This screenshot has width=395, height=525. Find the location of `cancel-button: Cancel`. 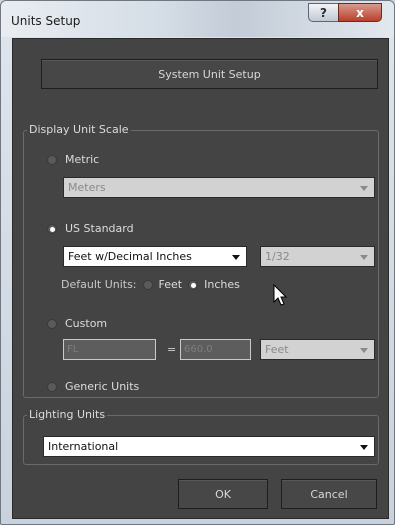

cancel-button: Cancel is located at coordinates (329, 494).